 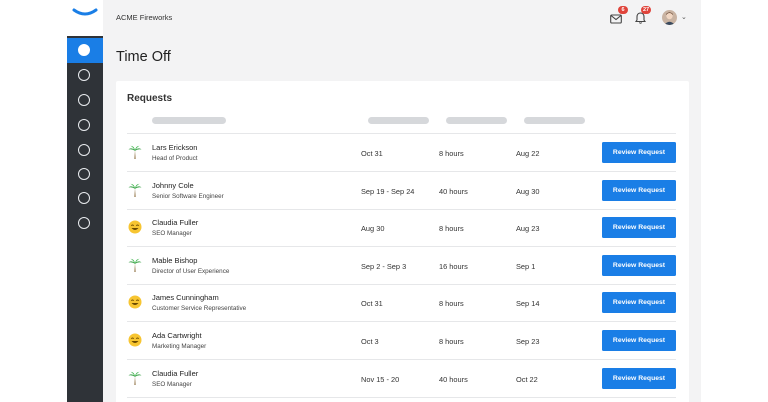 What do you see at coordinates (185, 298) in the screenshot?
I see `employee-name: James Cunningham` at bounding box center [185, 298].